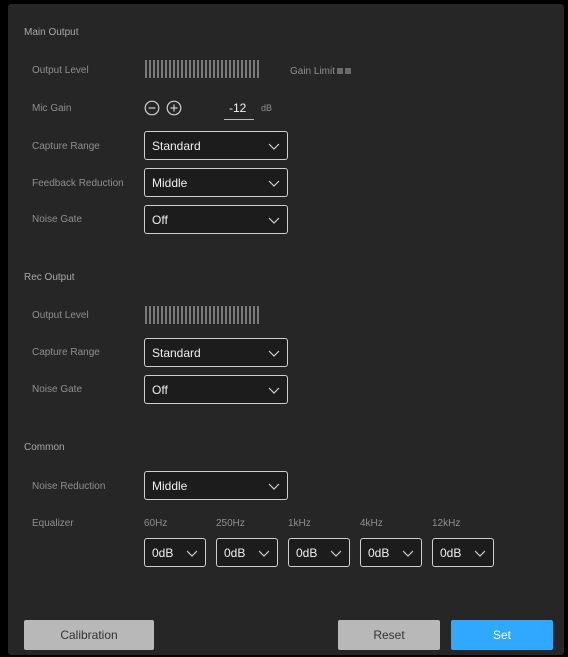  What do you see at coordinates (60, 70) in the screenshot?
I see `main-output-level-label: Output Level` at bounding box center [60, 70].